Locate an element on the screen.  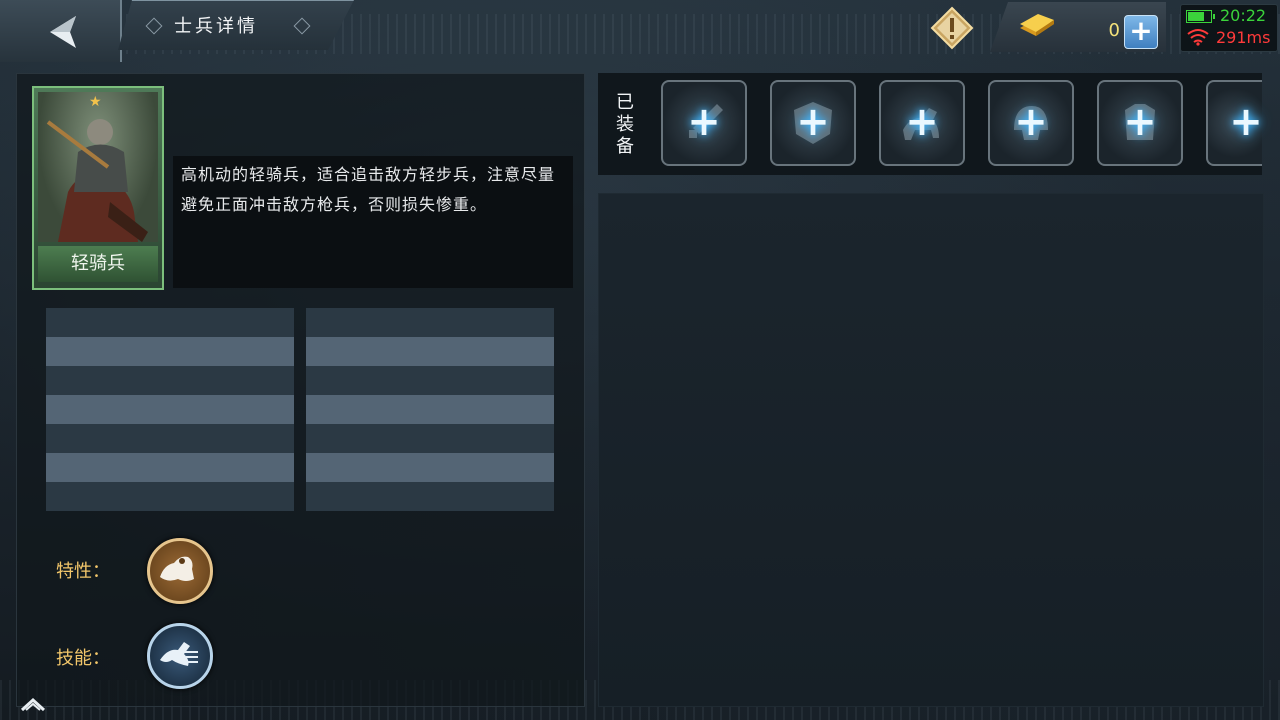
skill-label: 技能： is located at coordinates (83, 658).